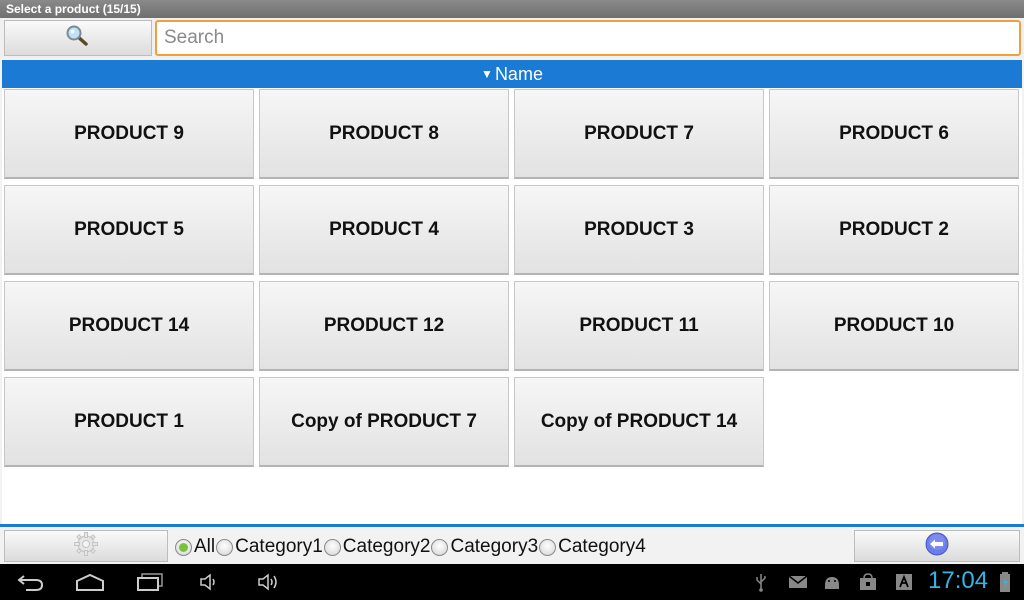 The height and width of the screenshot is (600, 1024). What do you see at coordinates (639, 230) in the screenshot?
I see `product-tile: PRODUCT 3` at bounding box center [639, 230].